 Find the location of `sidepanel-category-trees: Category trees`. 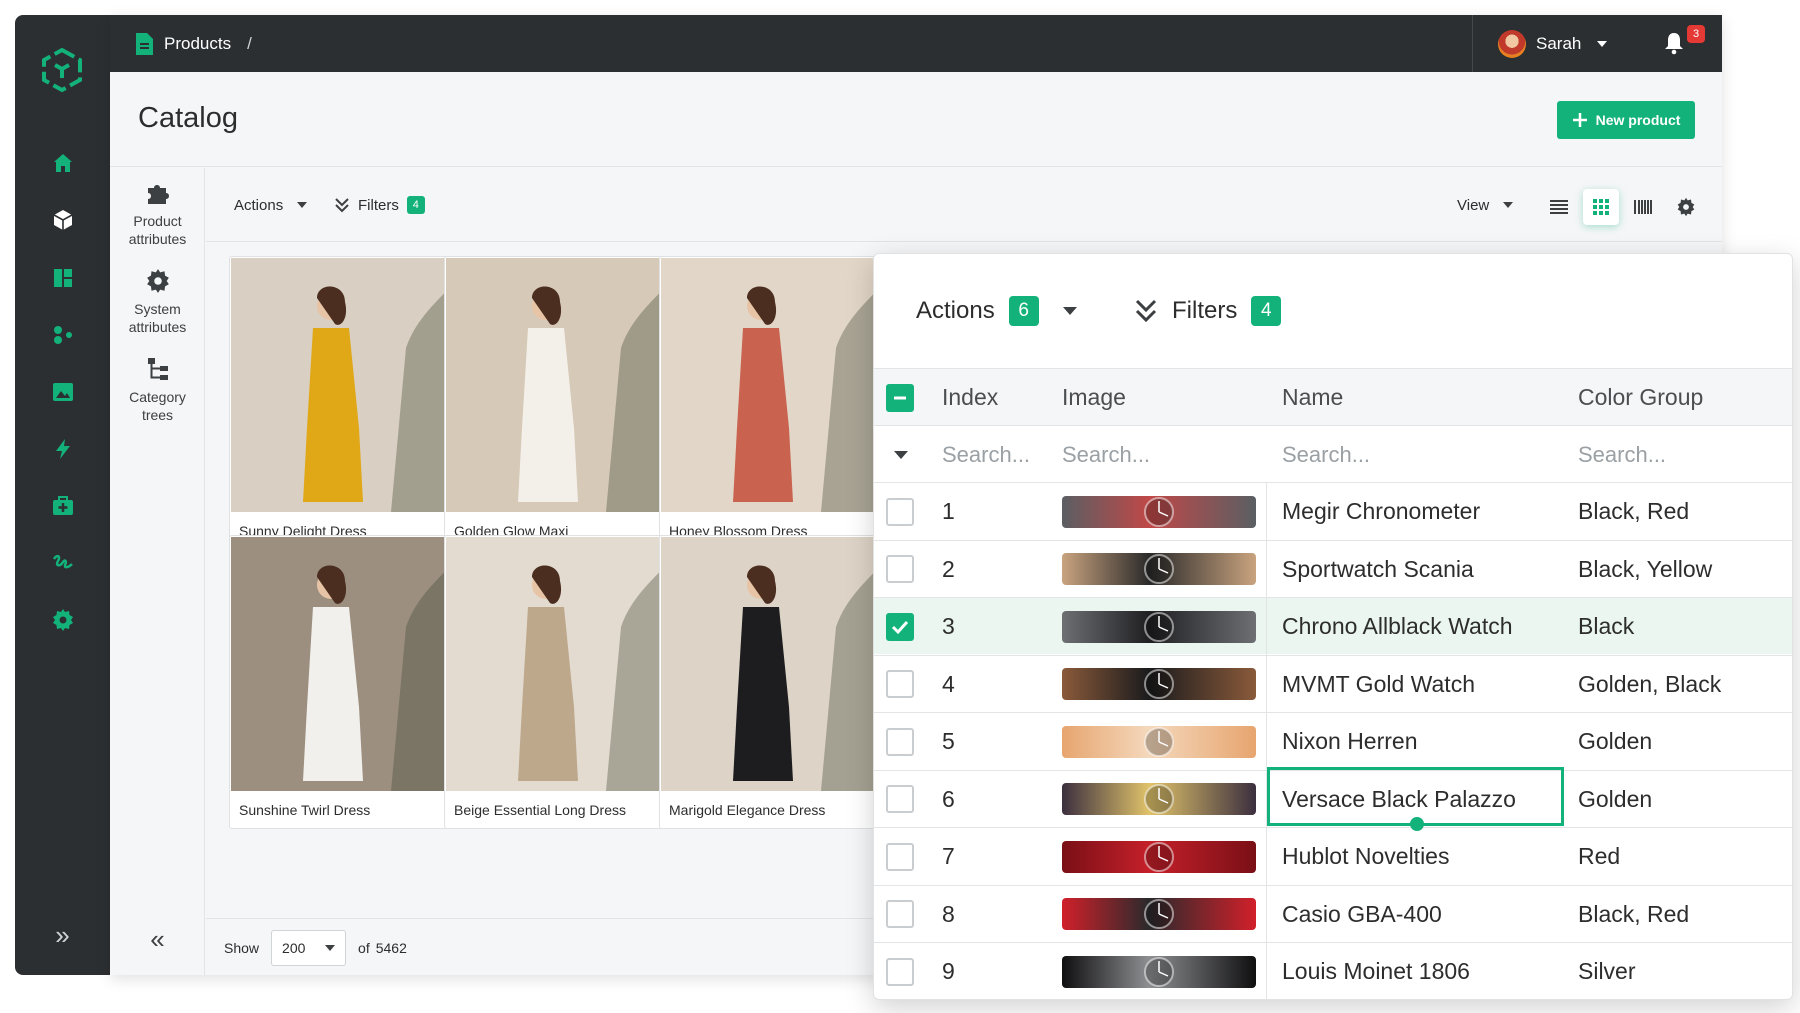

sidepanel-category-trees: Category trees is located at coordinates (157, 390).